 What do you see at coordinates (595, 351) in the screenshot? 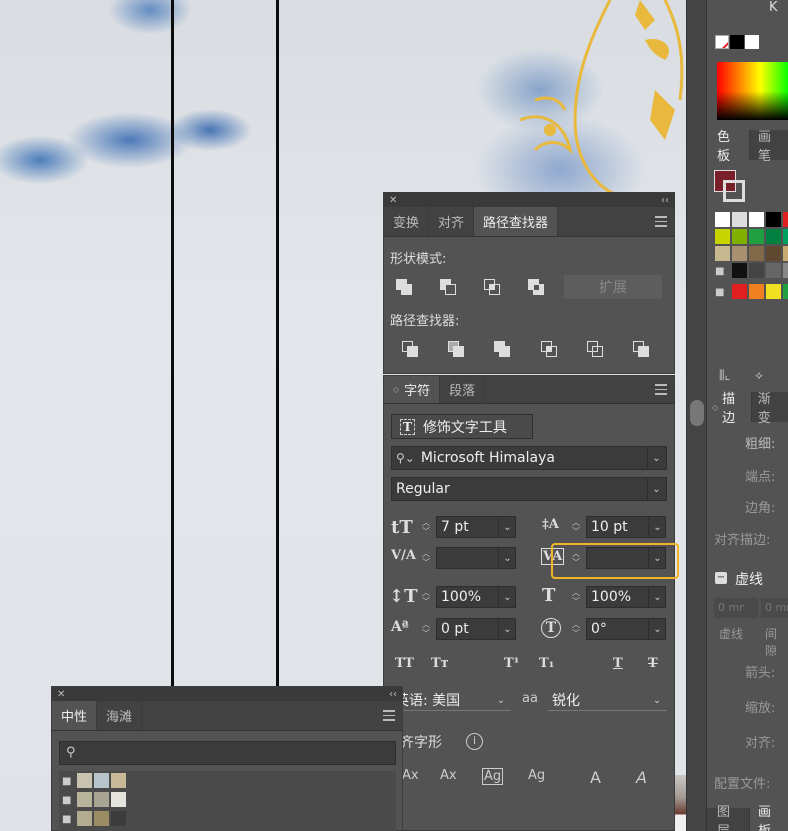
I see `outline-icon` at bounding box center [595, 351].